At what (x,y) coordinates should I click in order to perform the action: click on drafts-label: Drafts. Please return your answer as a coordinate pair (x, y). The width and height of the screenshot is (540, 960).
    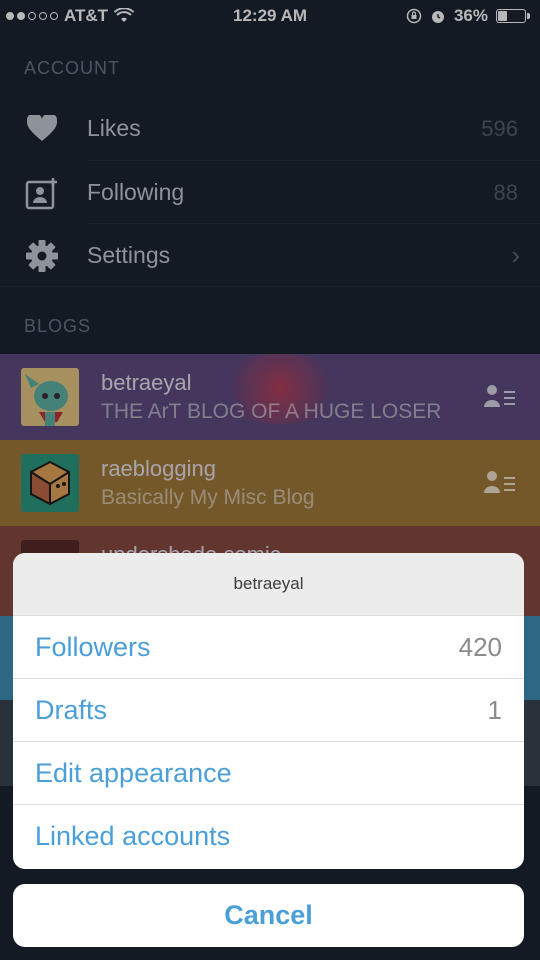
    Looking at the image, I should click on (71, 709).